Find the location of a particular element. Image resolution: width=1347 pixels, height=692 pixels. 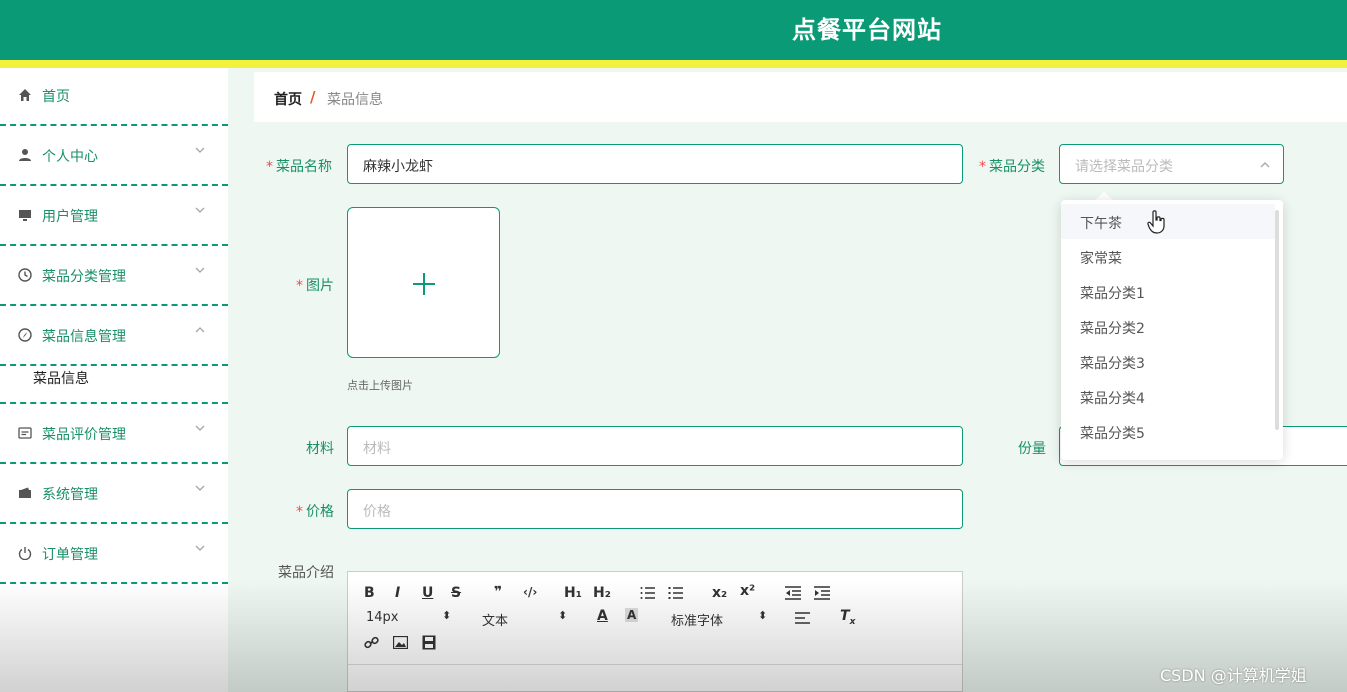

category-option: 菜品分类1 is located at coordinates (1168, 291).